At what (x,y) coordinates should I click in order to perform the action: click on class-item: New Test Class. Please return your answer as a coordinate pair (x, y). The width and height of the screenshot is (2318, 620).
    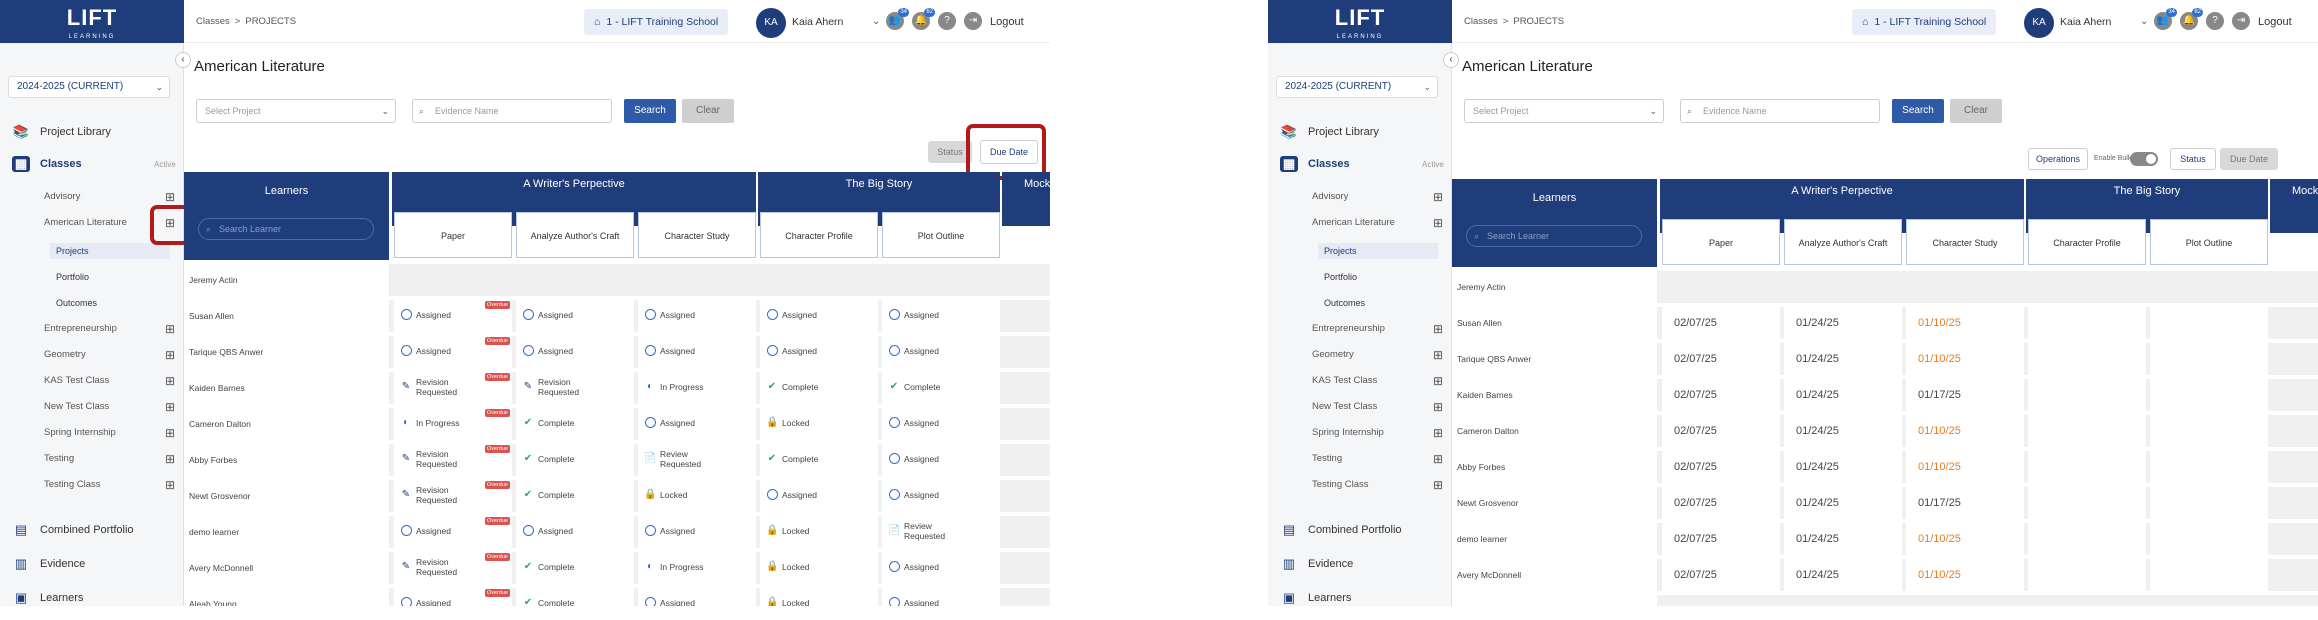
    Looking at the image, I should click on (1344, 407).